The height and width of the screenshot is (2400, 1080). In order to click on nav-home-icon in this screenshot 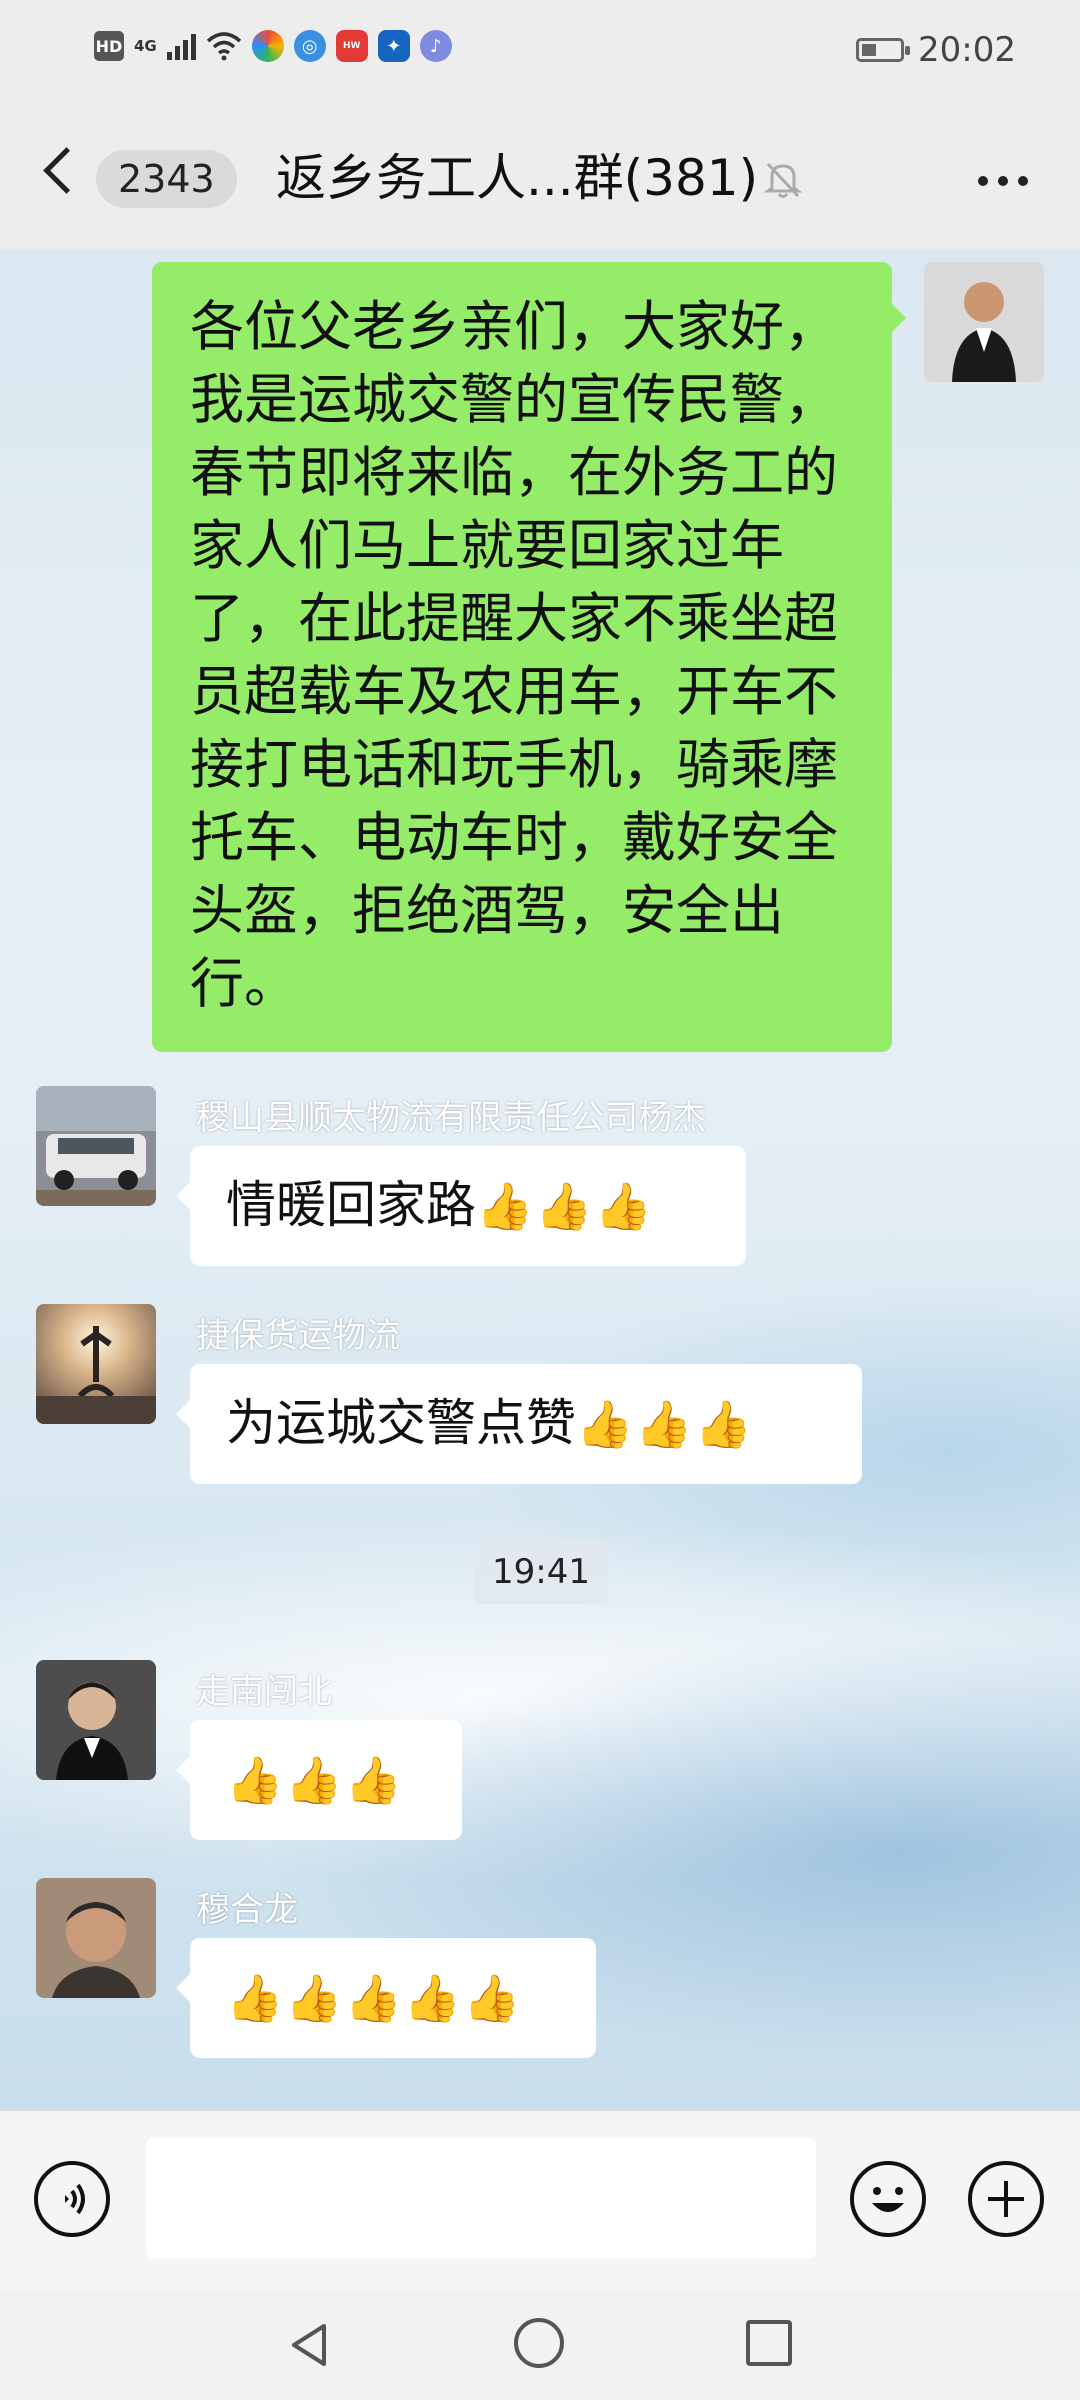, I will do `click(539, 2343)`.